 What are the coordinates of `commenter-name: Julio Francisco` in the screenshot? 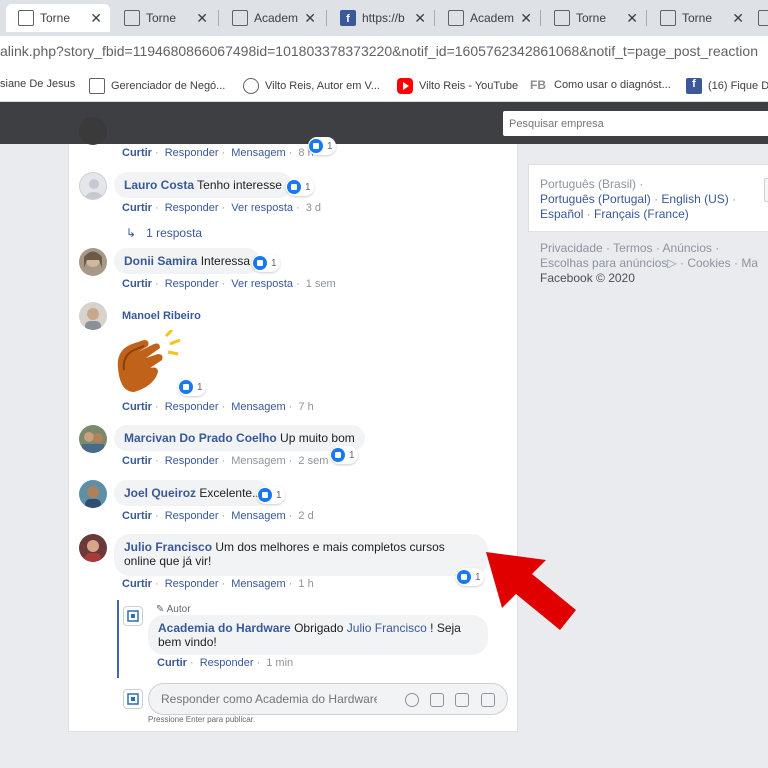 It's located at (168, 547).